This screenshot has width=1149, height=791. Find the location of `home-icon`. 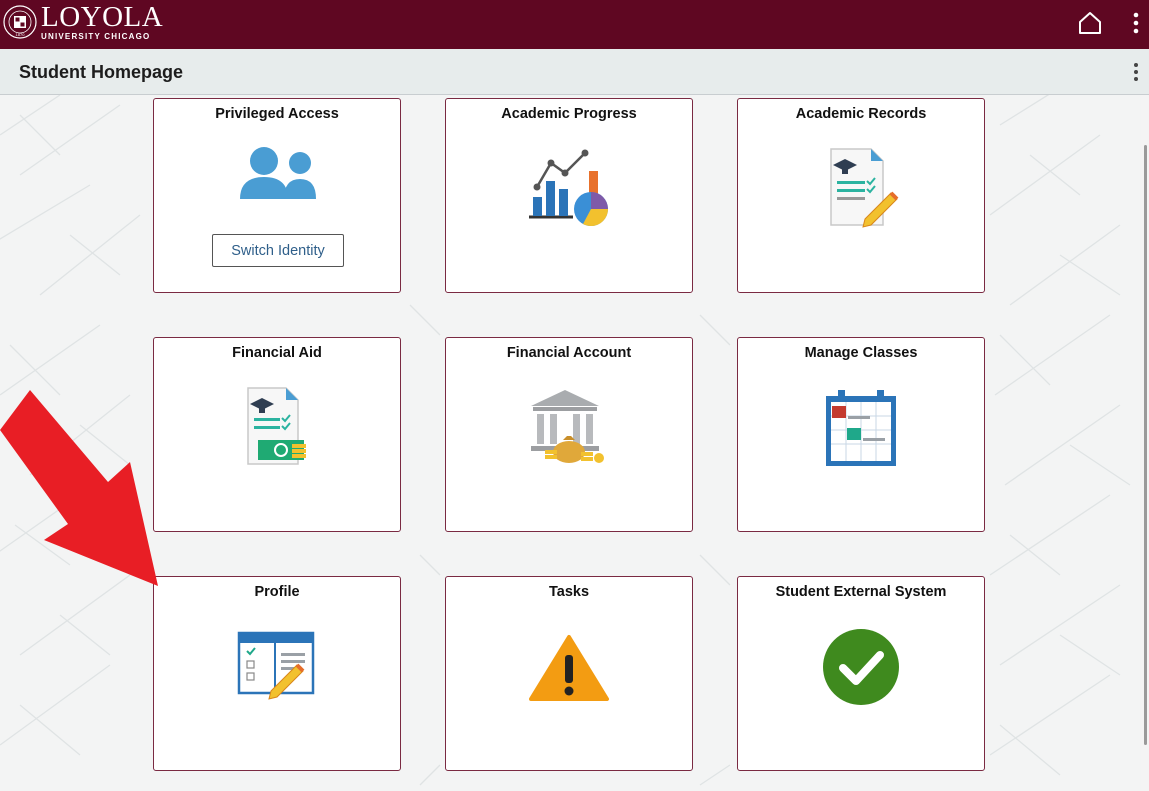

home-icon is located at coordinates (1090, 23).